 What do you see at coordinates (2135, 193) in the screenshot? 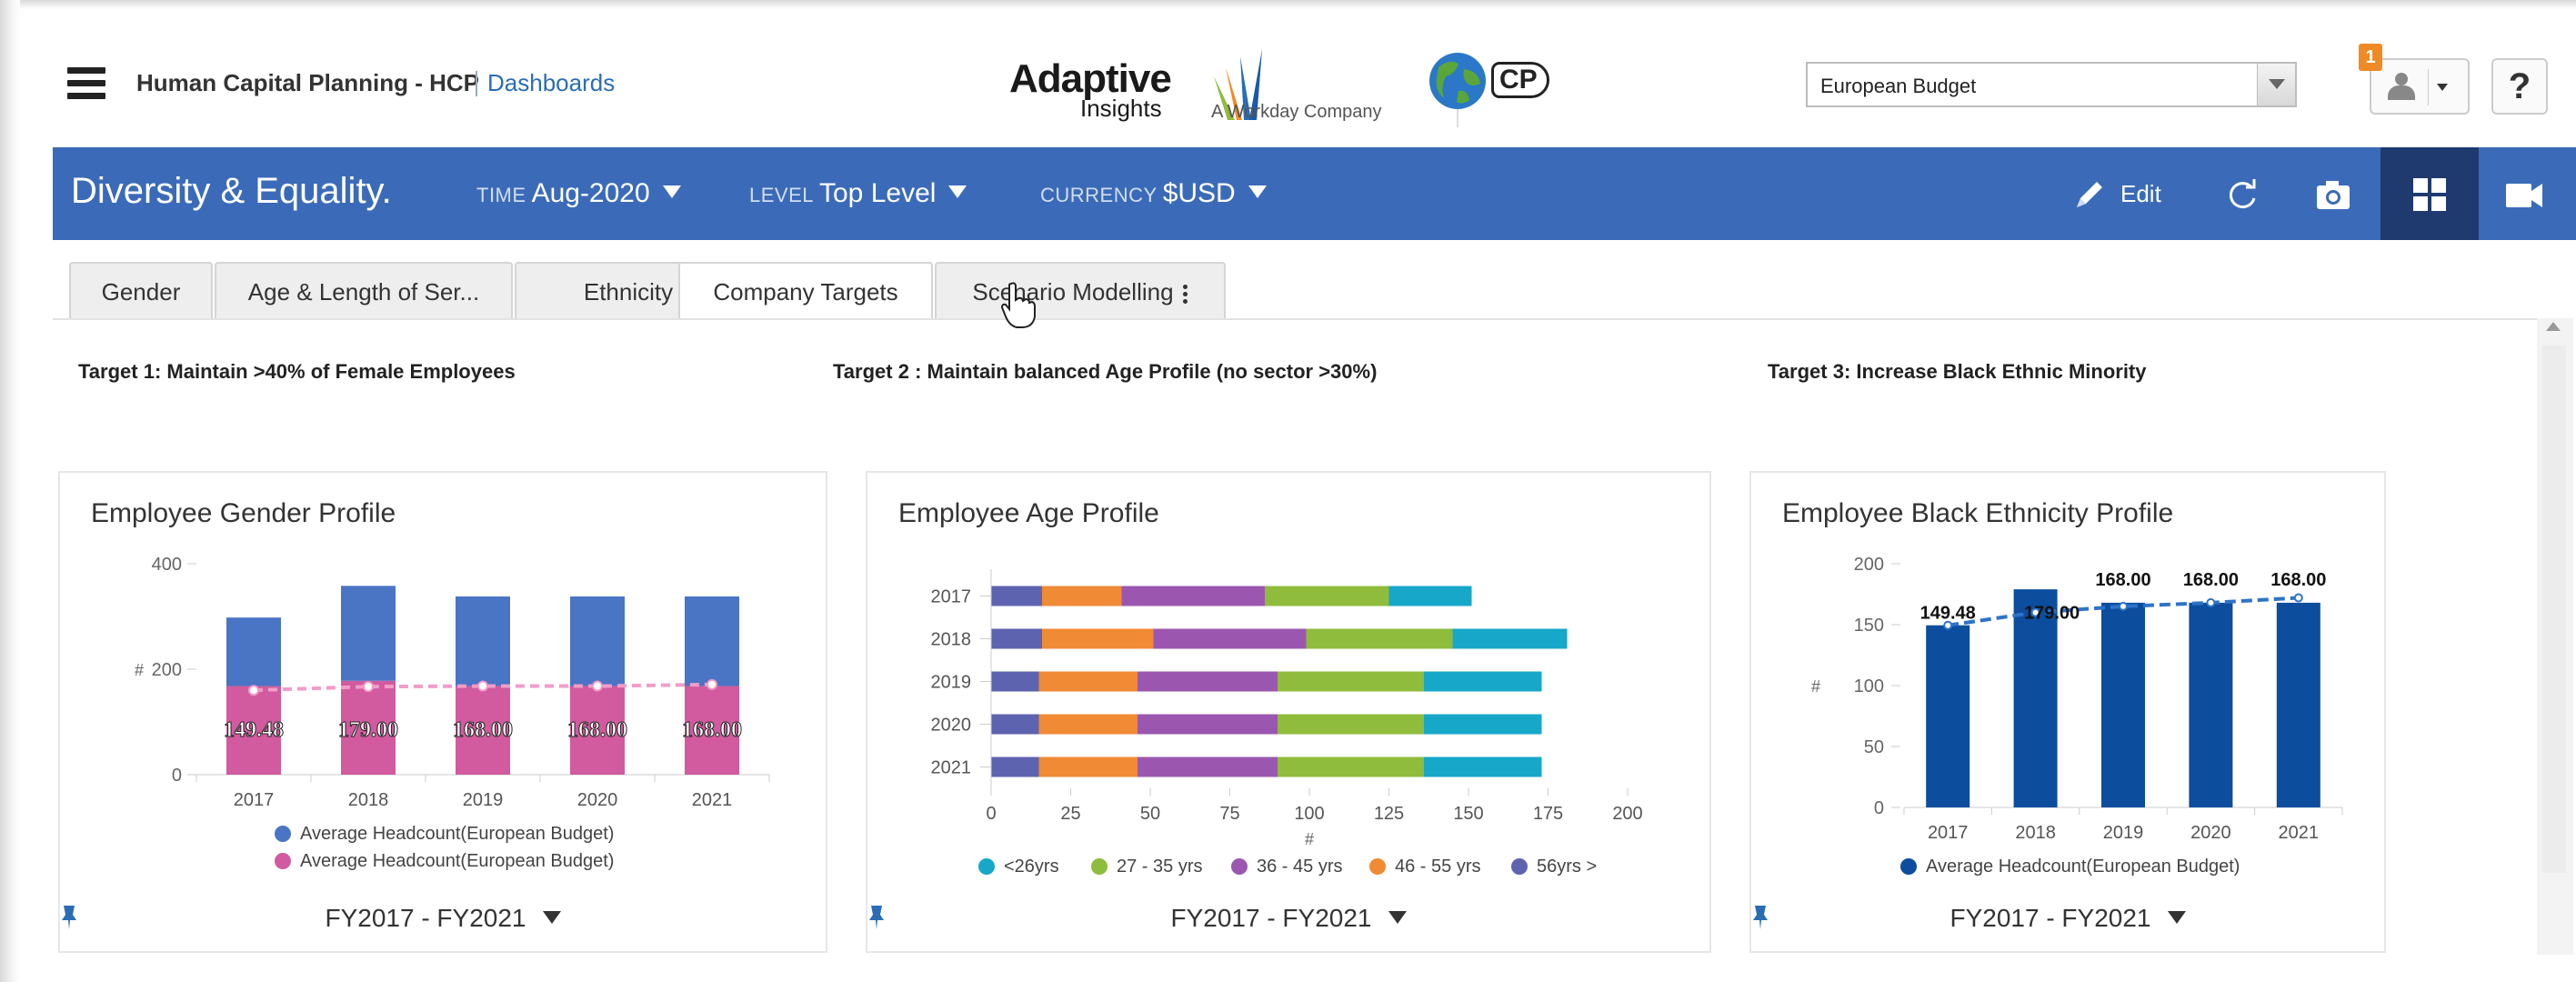
I see `edit-button: Edit` at bounding box center [2135, 193].